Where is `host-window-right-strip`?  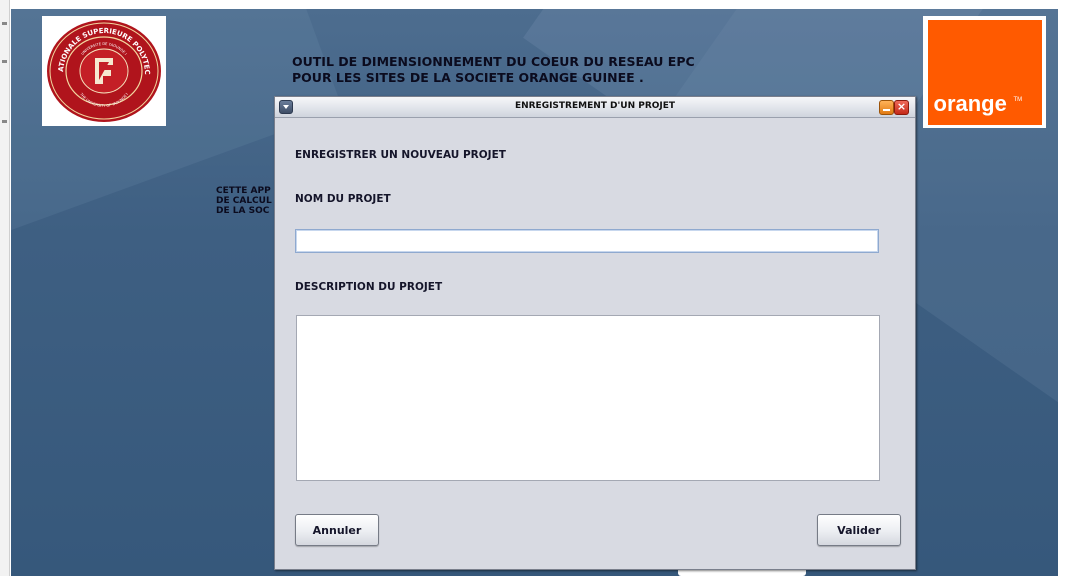
host-window-right-strip is located at coordinates (1069, 288).